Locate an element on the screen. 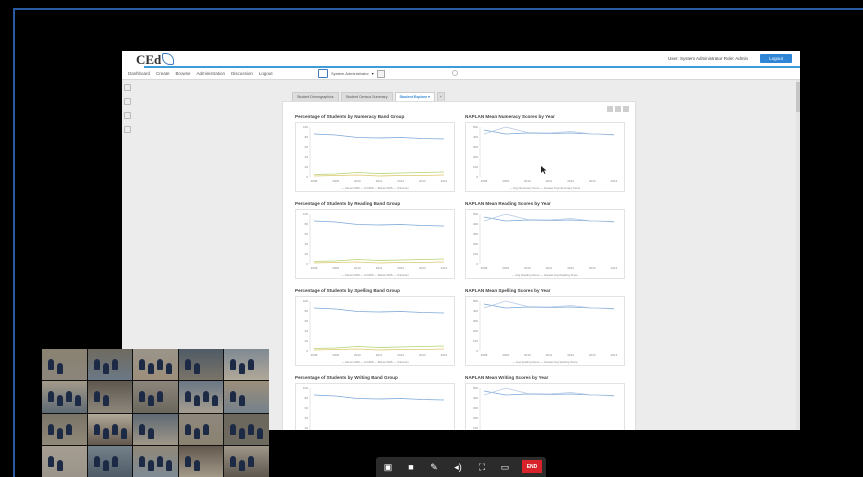 Image resolution: width=863 pixels, height=477 pixels. x-tick-label: 2009 is located at coordinates (335, 355).